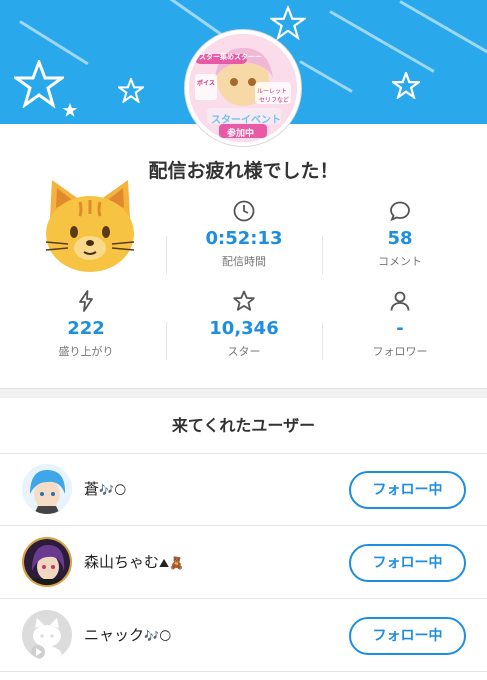 The height and width of the screenshot is (680, 487). I want to click on streamer-avatar: スター集めスターー ボイス ルーレット セリフなど スターイベント 参加中, so click(243, 88).